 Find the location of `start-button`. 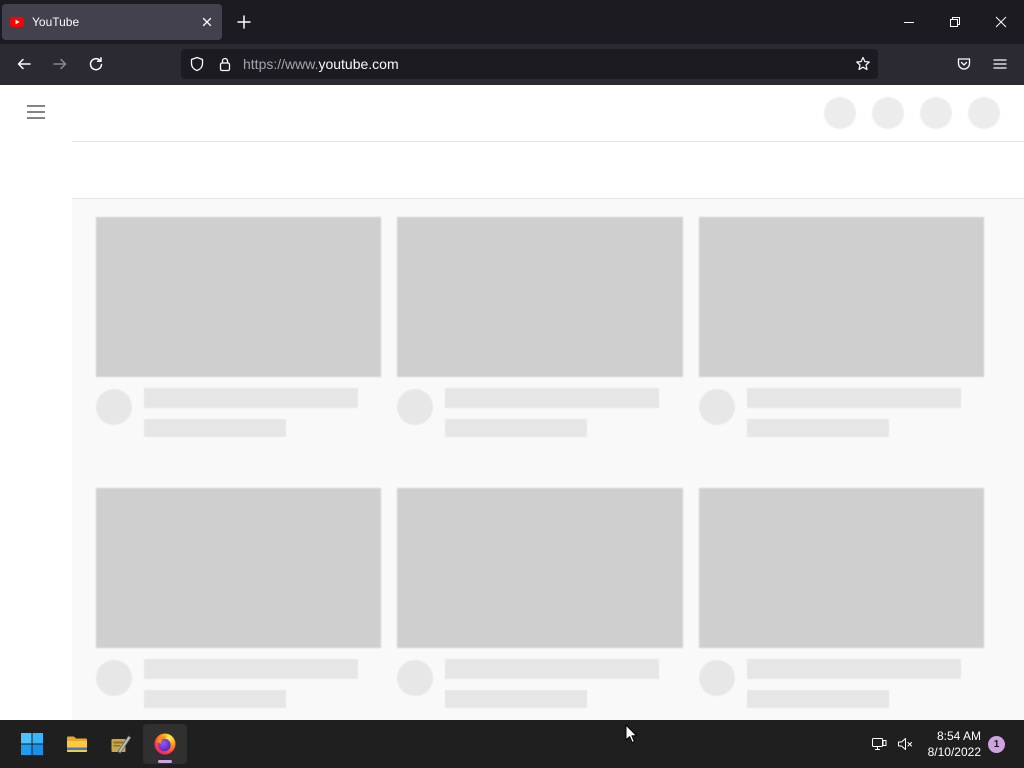

start-button is located at coordinates (32, 744).